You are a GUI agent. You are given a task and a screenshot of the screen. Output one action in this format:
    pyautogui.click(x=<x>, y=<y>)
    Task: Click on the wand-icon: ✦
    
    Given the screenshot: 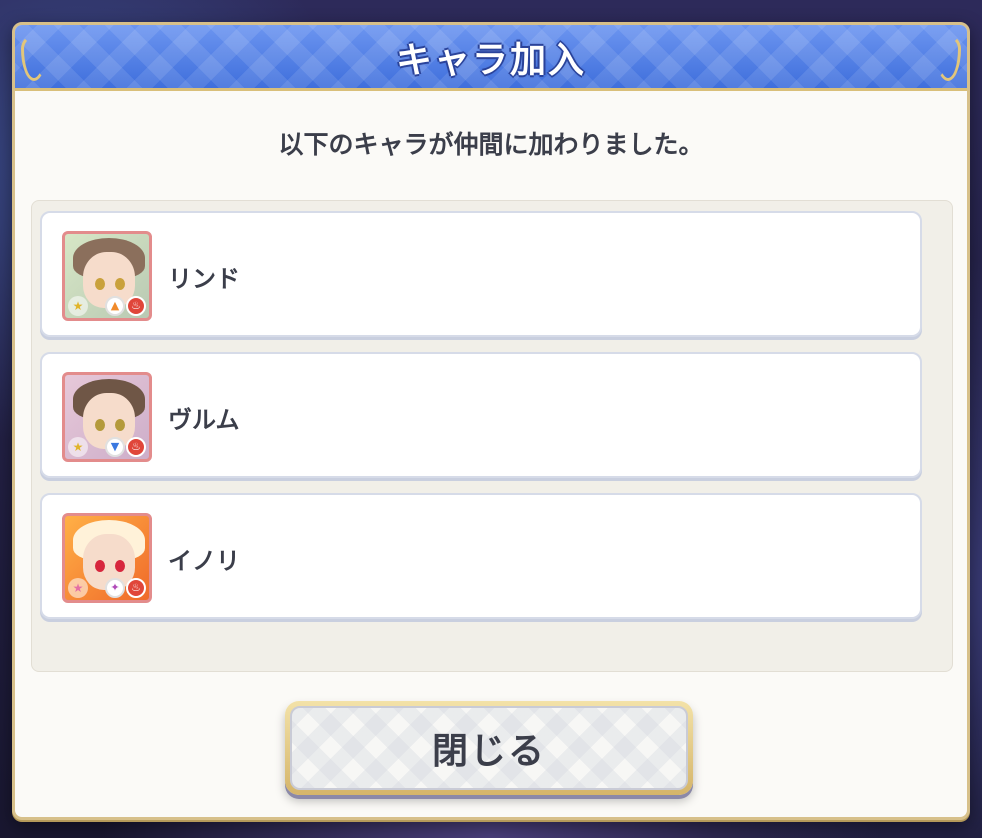 What is the action you would take?
    pyautogui.click(x=115, y=588)
    